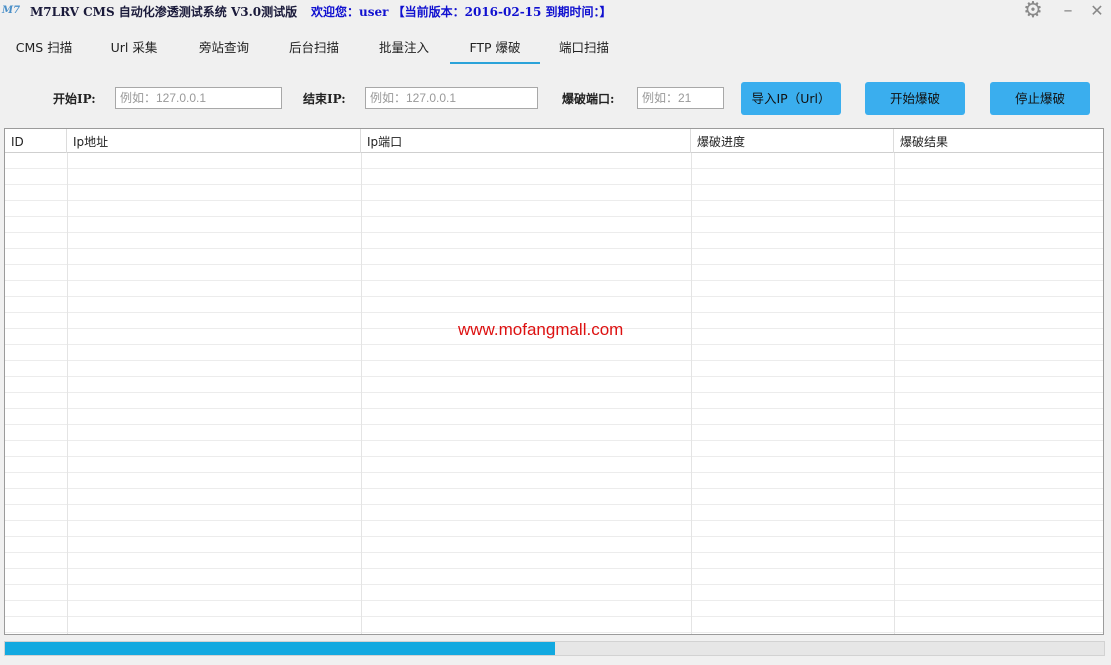 This screenshot has height=665, width=1111. What do you see at coordinates (224, 50) in the screenshot?
I see `tab-sidesite-query: 旁站查询` at bounding box center [224, 50].